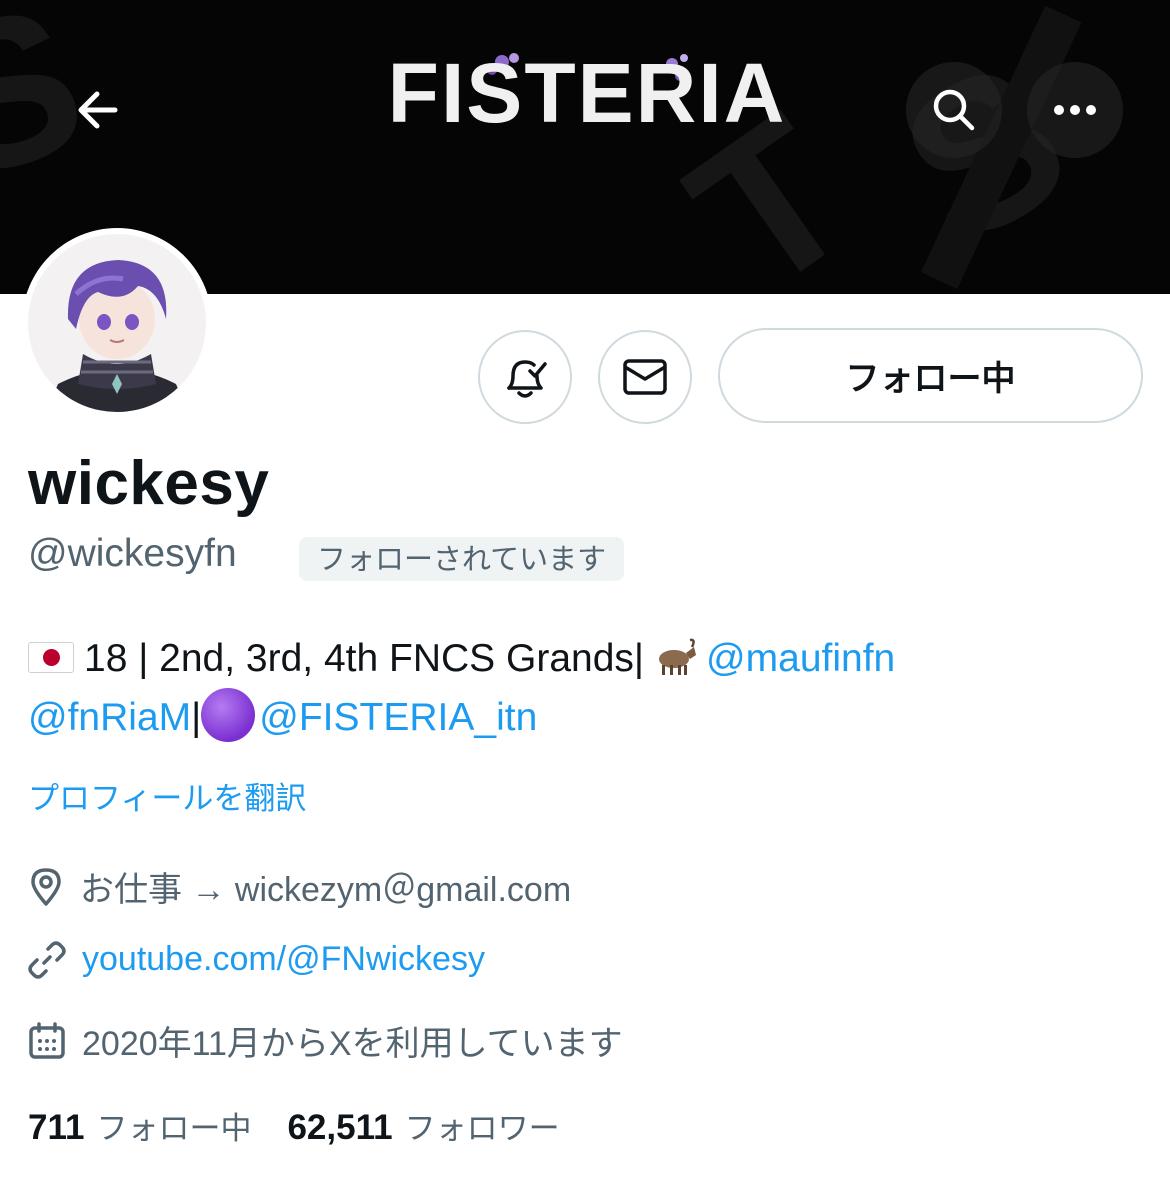 This screenshot has height=1197, width=1170. I want to click on more-button, so click(1075, 110).